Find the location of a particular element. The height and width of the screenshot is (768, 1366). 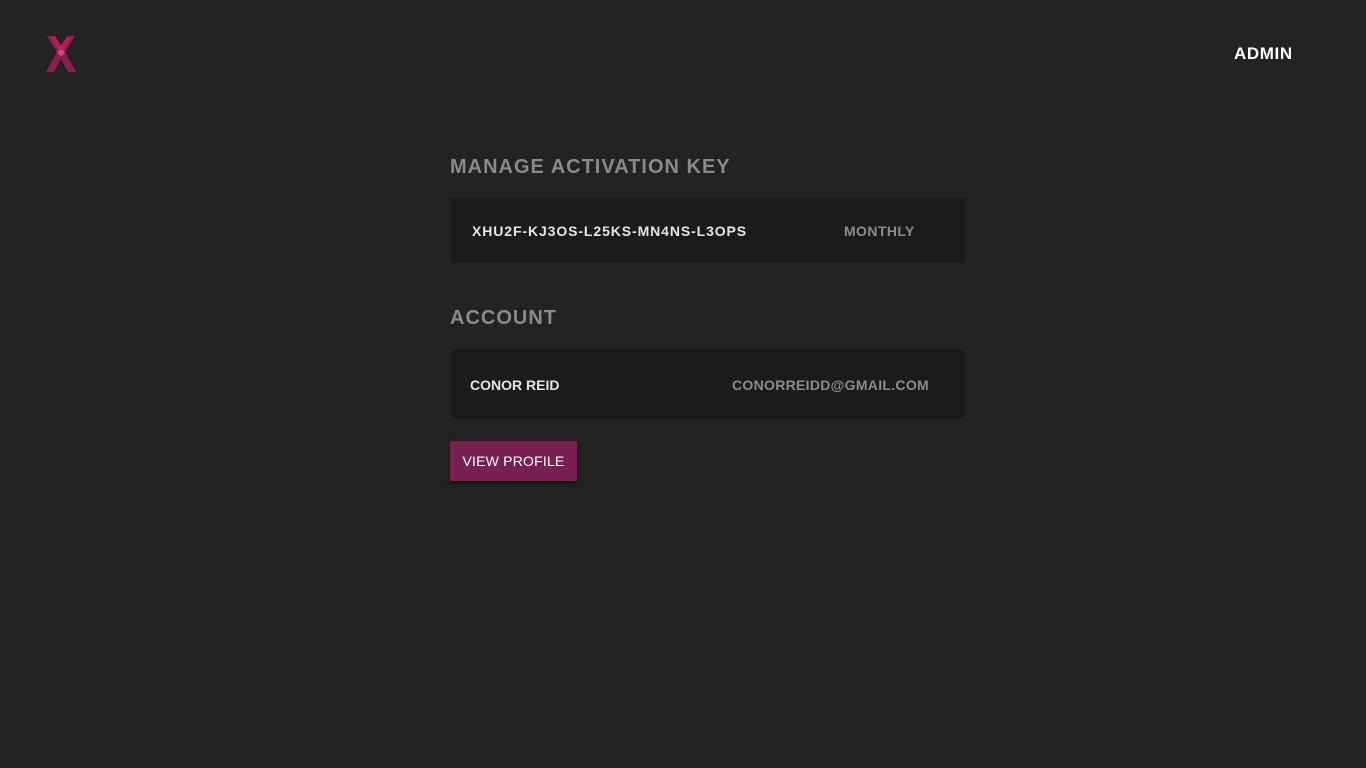

activation-plan: MONTHLY is located at coordinates (879, 231).